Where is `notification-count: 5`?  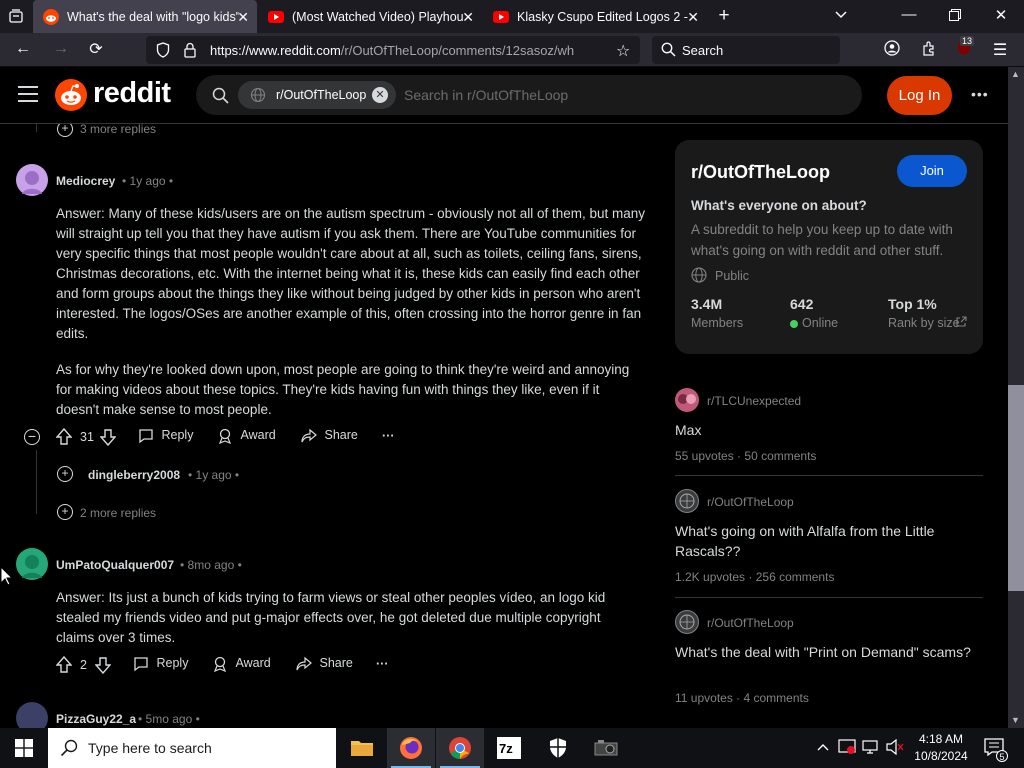 notification-count: 5 is located at coordinates (1002, 756).